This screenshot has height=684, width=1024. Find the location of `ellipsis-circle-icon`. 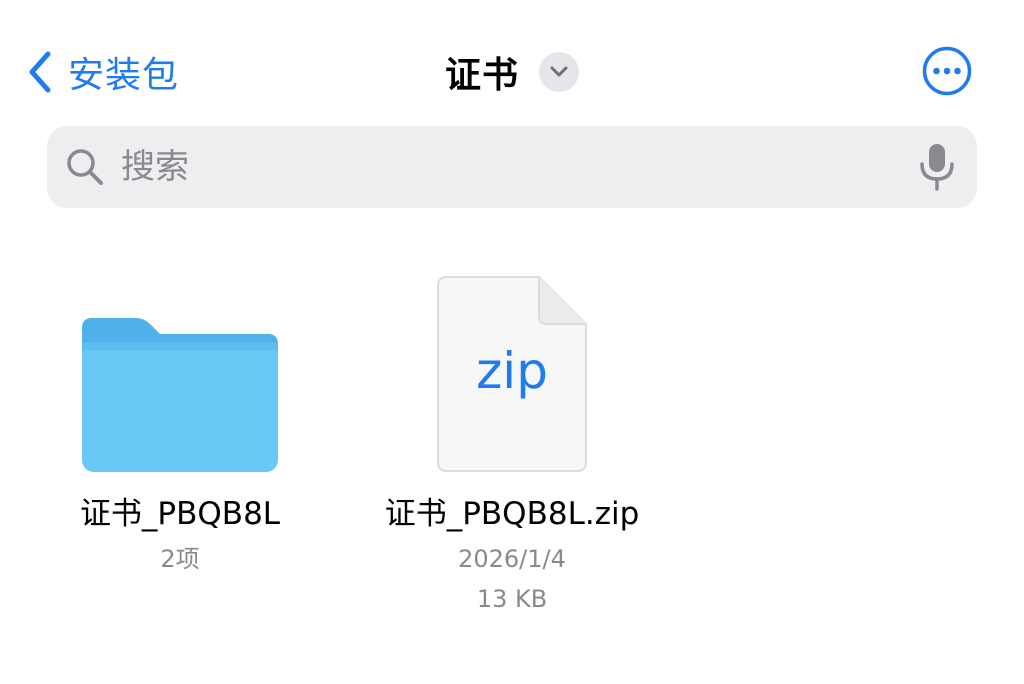

ellipsis-circle-icon is located at coordinates (947, 71).